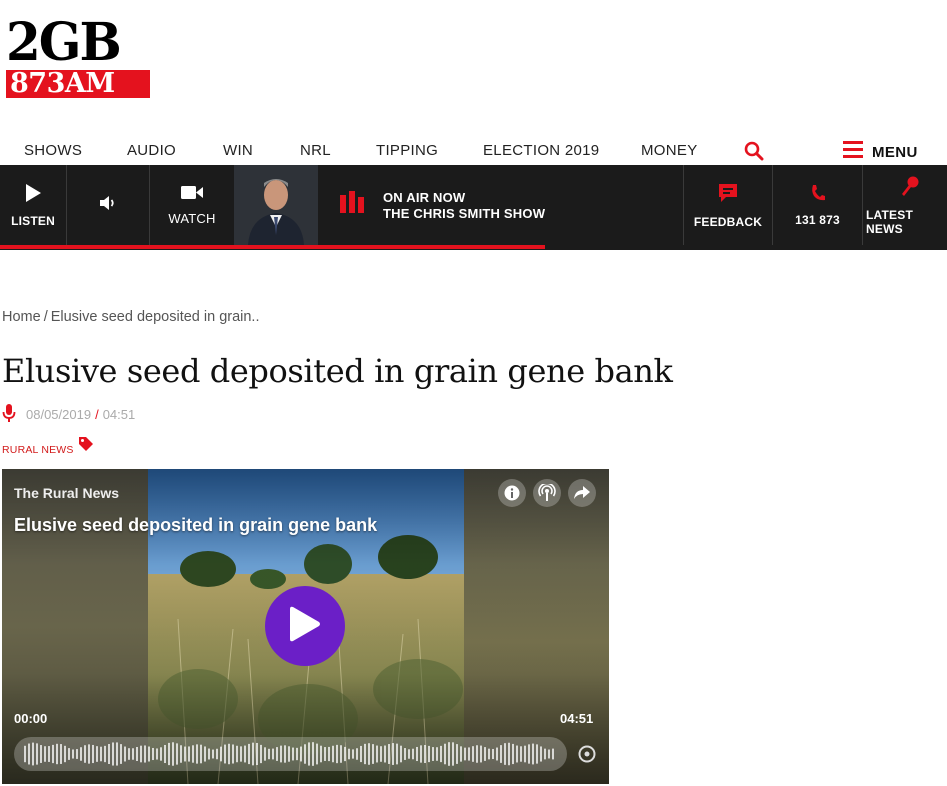  Describe the element at coordinates (541, 150) in the screenshot. I see `nav-election-2019: ELECTION 2019` at that location.